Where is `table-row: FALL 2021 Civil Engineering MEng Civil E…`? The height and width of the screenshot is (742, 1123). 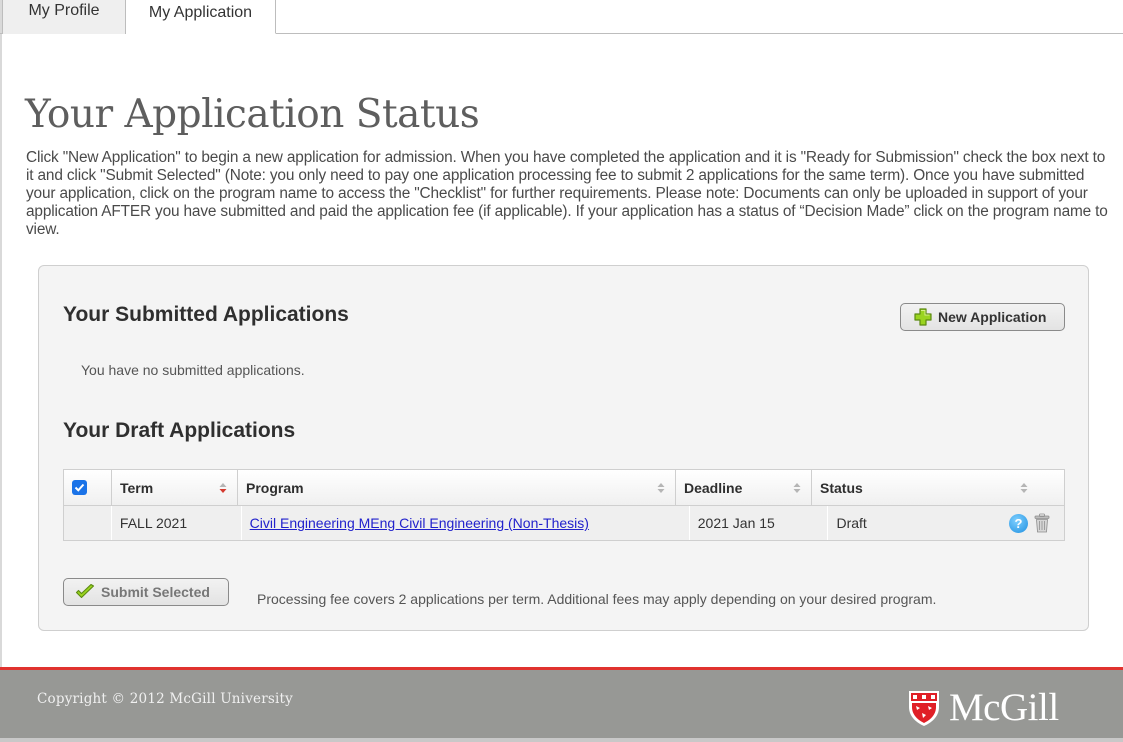
table-row: FALL 2021 Civil Engineering MEng Civil E… is located at coordinates (564, 523).